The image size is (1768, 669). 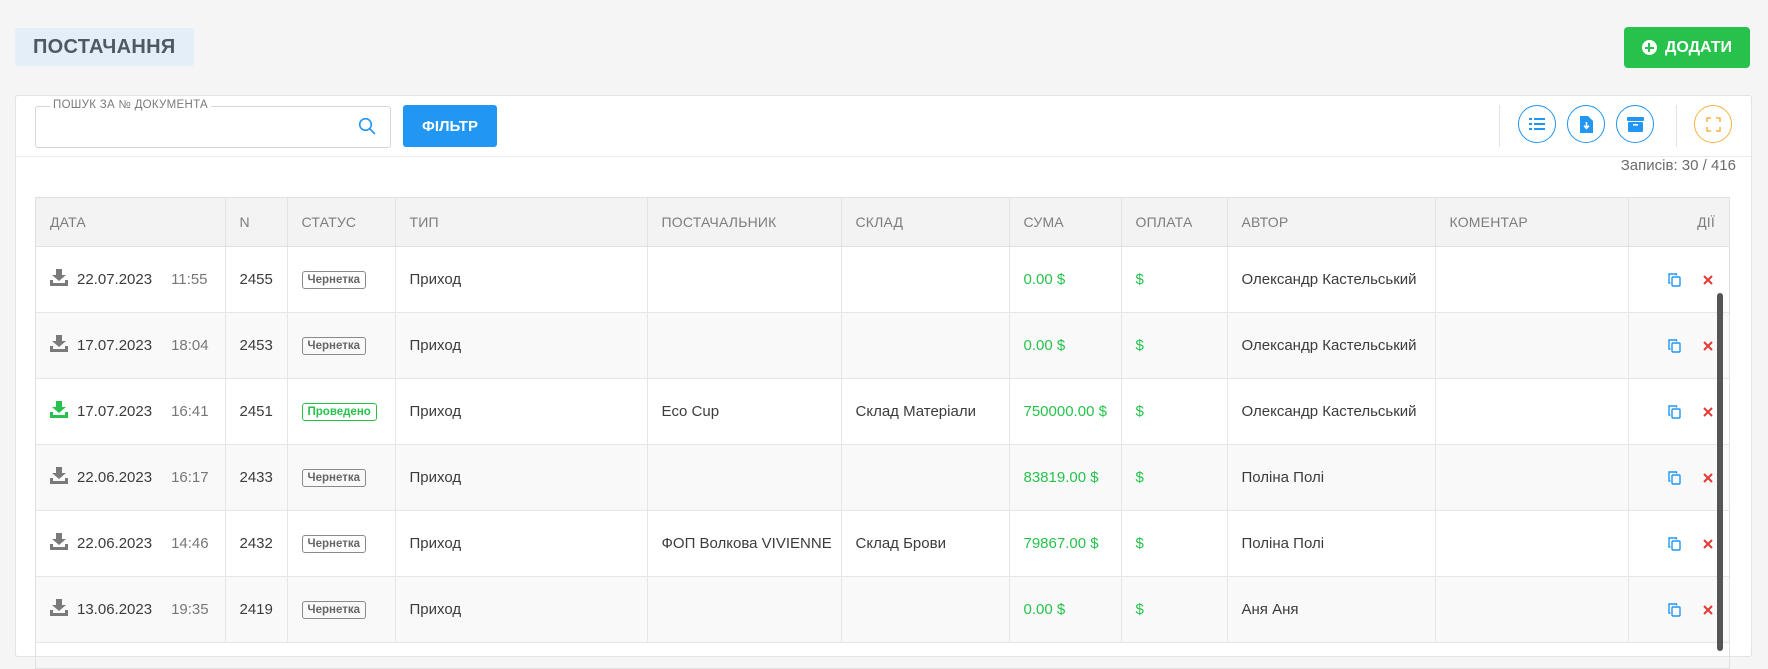 I want to click on row-sum: 750000.00 $, so click(x=1065, y=411).